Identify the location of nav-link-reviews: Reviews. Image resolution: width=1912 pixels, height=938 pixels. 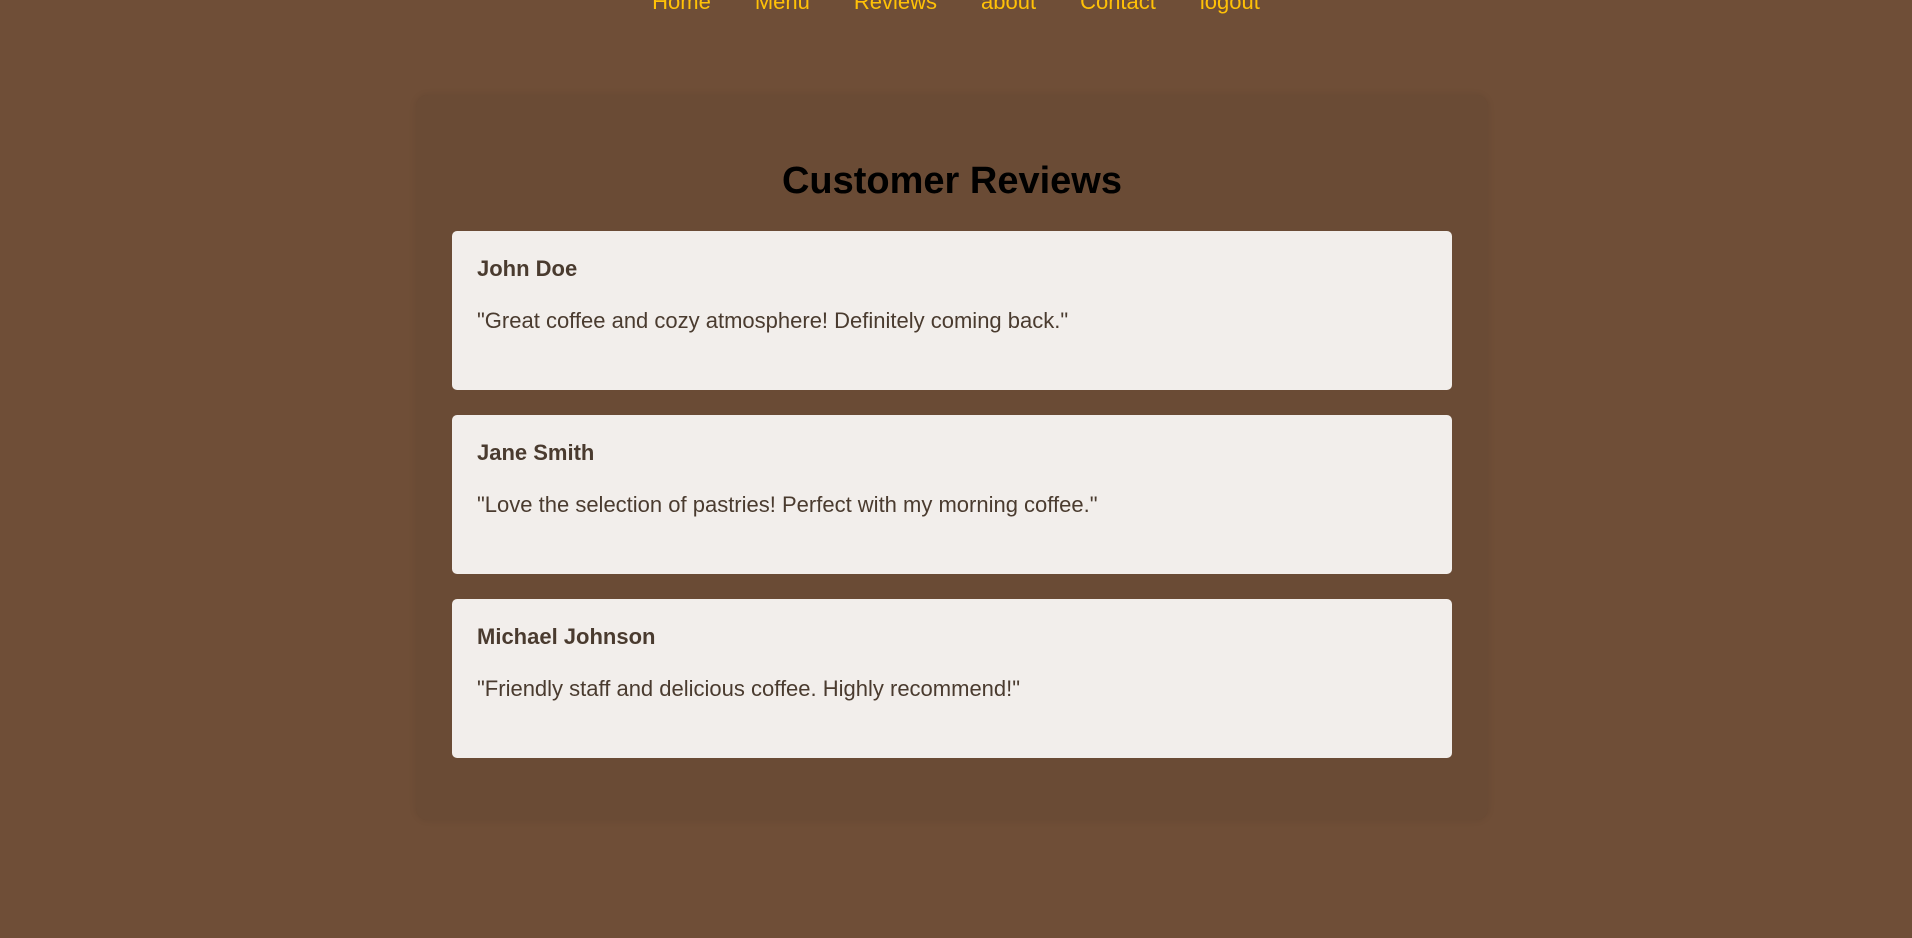
(895, 7).